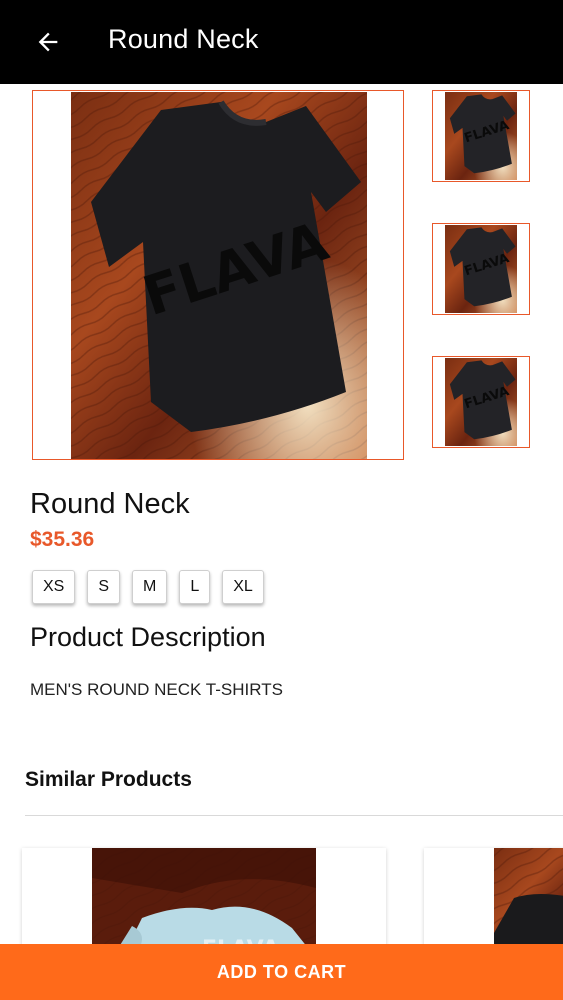  I want to click on back-button, so click(48, 42).